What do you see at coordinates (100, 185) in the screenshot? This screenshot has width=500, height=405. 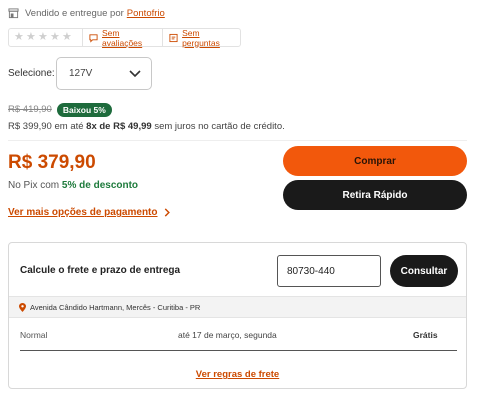 I see `pix-discount: 5% de desconto` at bounding box center [100, 185].